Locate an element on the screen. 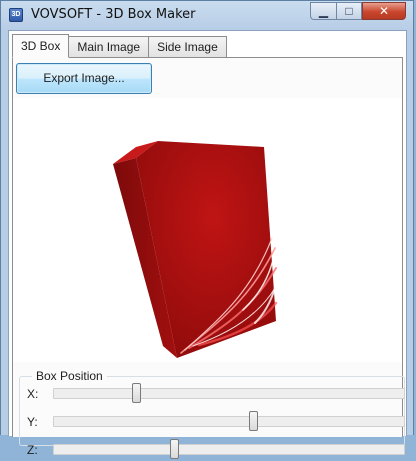  title-bar: 3D VOVSOFT - 3D Box Maker ▁ □ ✕ is located at coordinates (207, 15).